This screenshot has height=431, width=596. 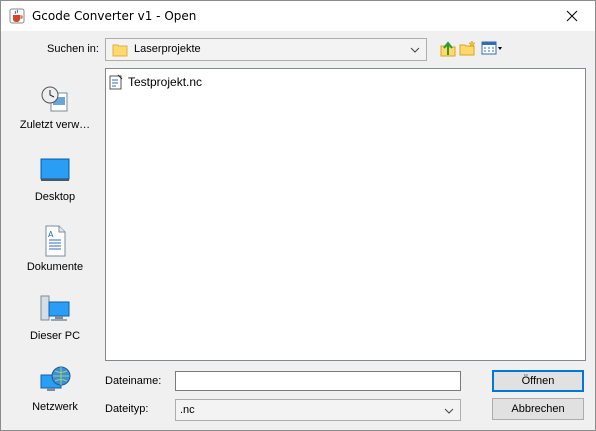 What do you see at coordinates (133, 381) in the screenshot?
I see `filename-label: Dateiname:` at bounding box center [133, 381].